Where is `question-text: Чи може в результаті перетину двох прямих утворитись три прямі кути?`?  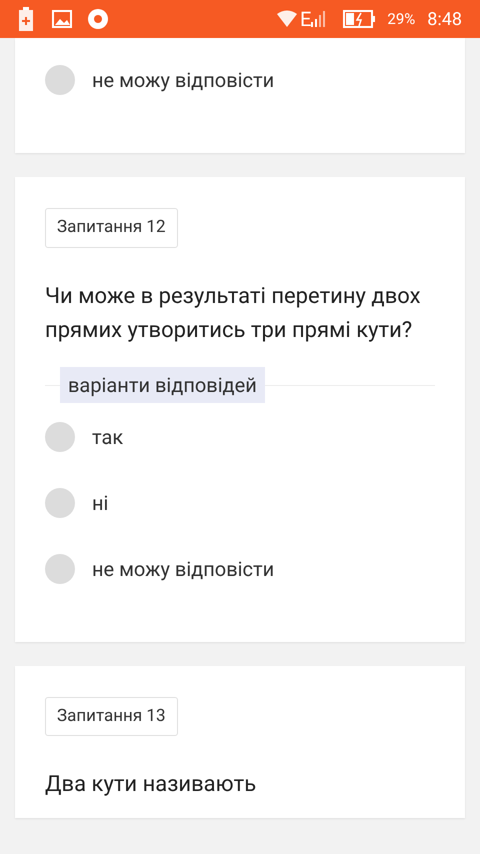
question-text: Чи може в результаті перетину двох прямих утворитись три прямі кути? is located at coordinates (233, 313).